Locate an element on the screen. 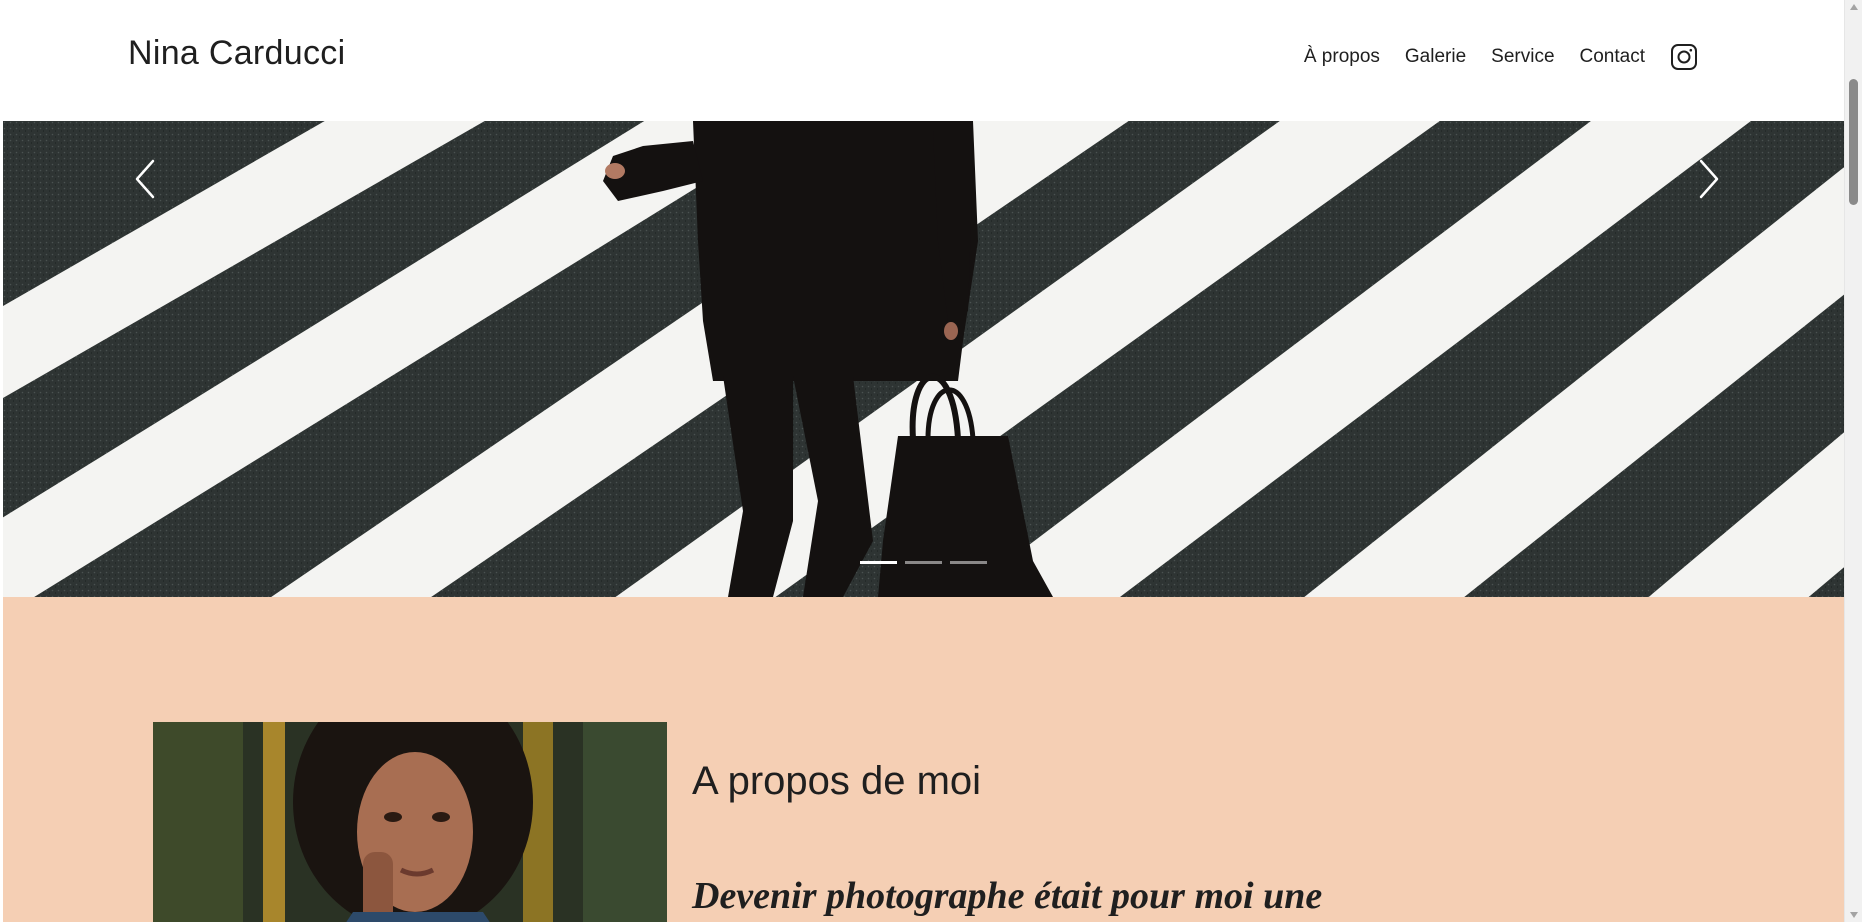  carousel-prev-button is located at coordinates (145, 179).